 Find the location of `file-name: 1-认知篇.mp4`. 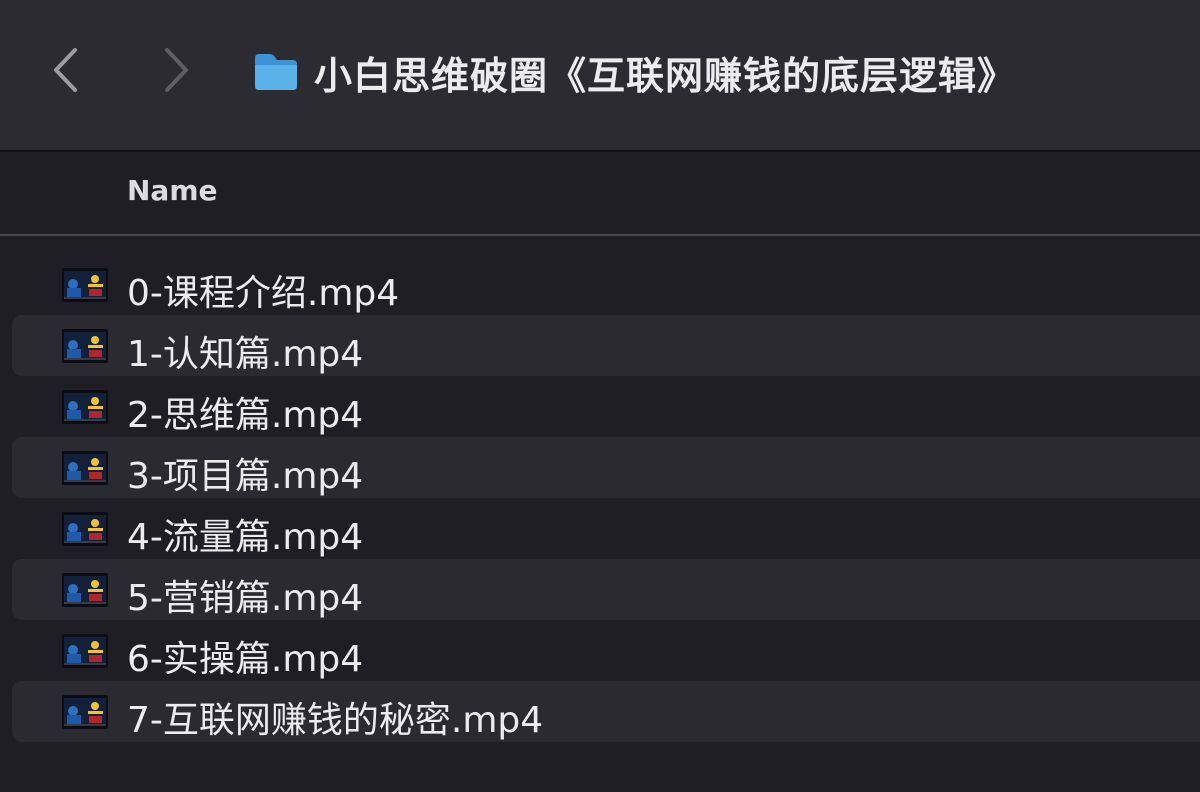

file-name: 1-认知篇.mp4 is located at coordinates (245, 354).